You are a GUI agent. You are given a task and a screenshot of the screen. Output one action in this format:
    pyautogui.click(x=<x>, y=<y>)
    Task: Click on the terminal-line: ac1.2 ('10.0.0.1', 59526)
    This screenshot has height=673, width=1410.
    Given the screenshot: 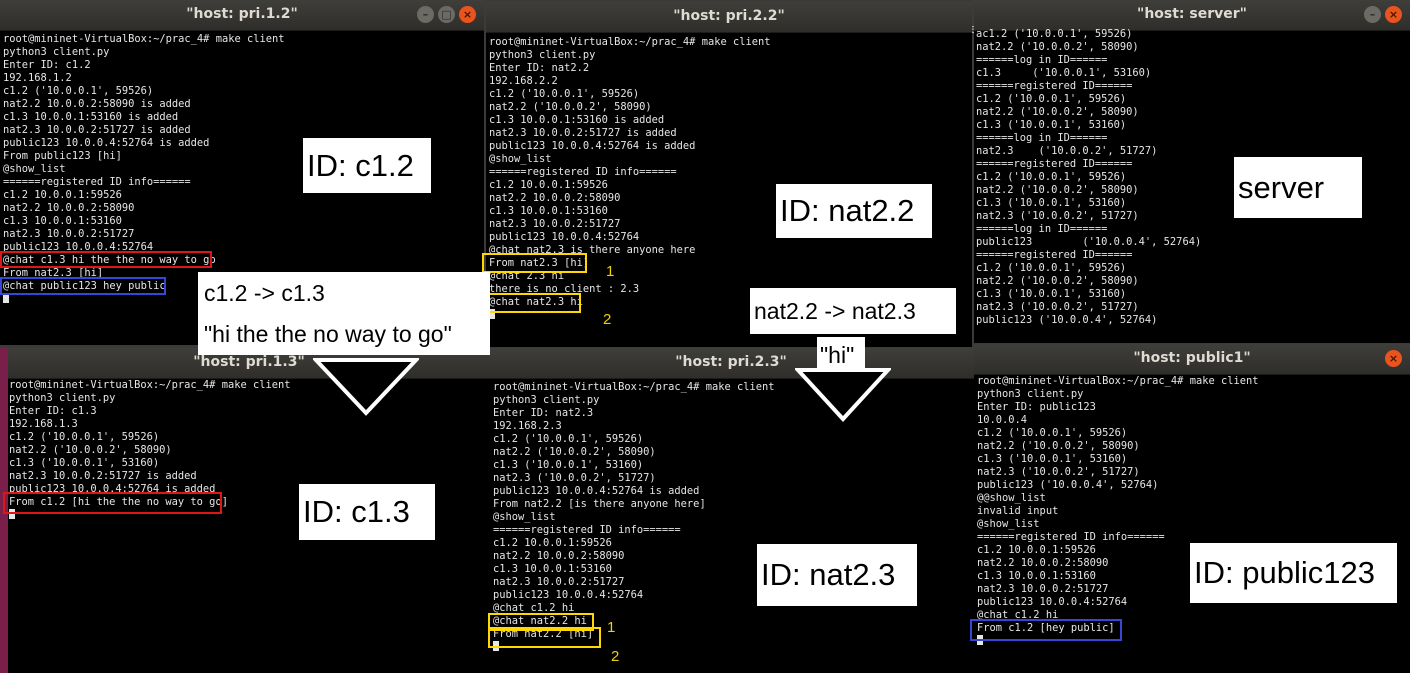 What is the action you would take?
    pyautogui.click(x=1054, y=34)
    